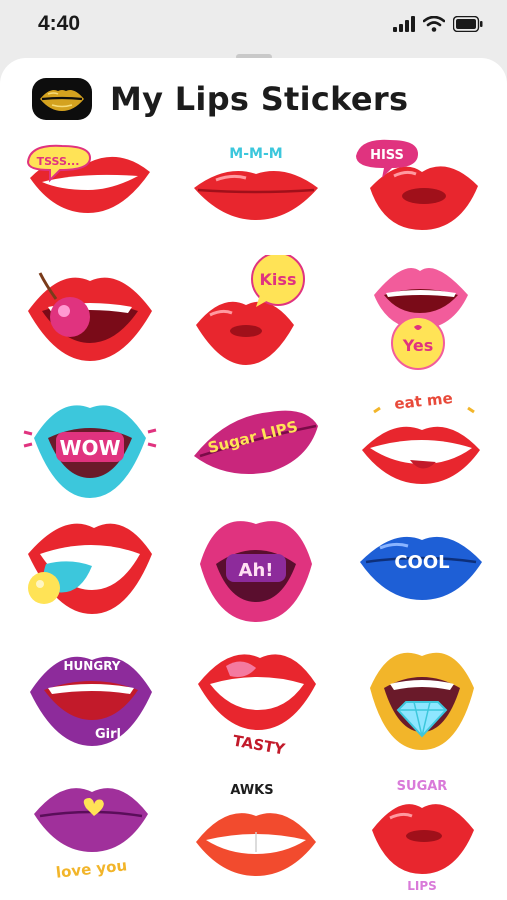 The width and height of the screenshot is (507, 900). I want to click on sticker-label: WOW, so click(89, 448).